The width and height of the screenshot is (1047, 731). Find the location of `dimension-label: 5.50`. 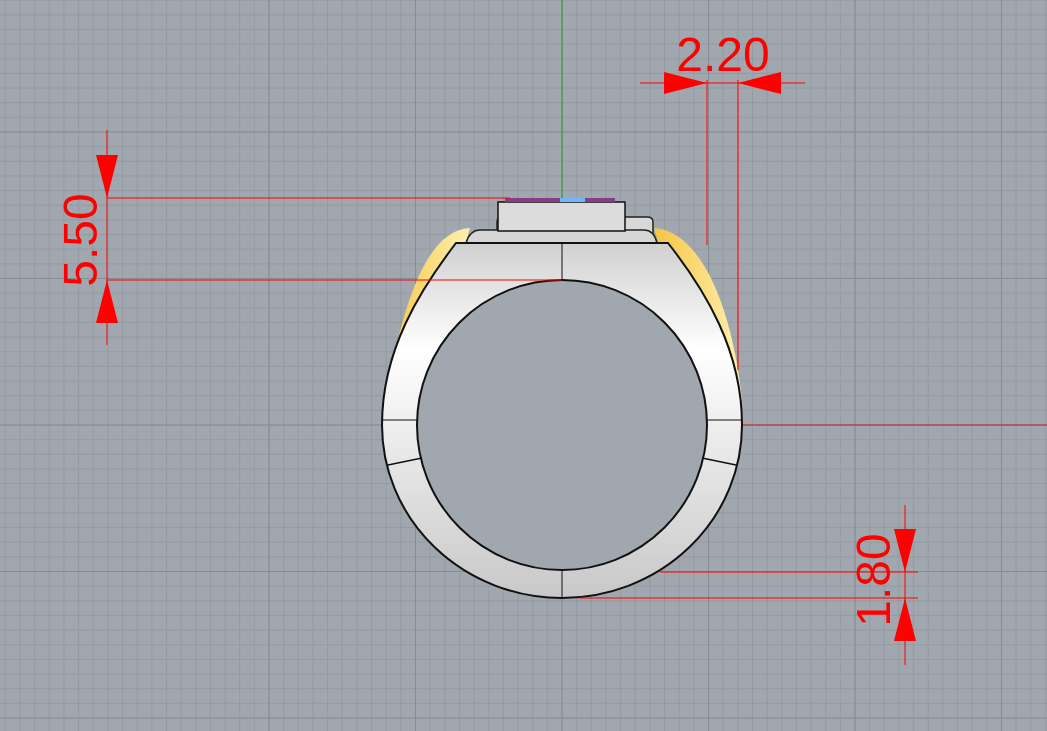

dimension-label: 5.50 is located at coordinates (80, 240).